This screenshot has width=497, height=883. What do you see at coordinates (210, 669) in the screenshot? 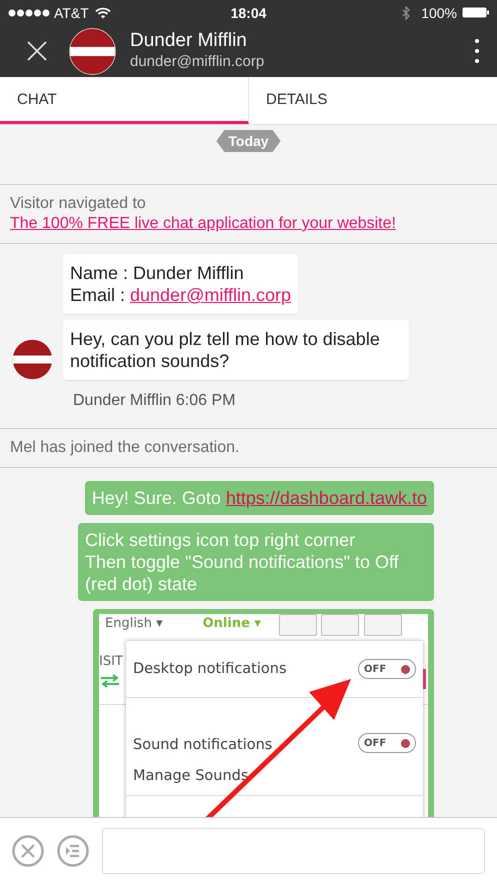
I see `menu-item: Desktop notifications` at bounding box center [210, 669].